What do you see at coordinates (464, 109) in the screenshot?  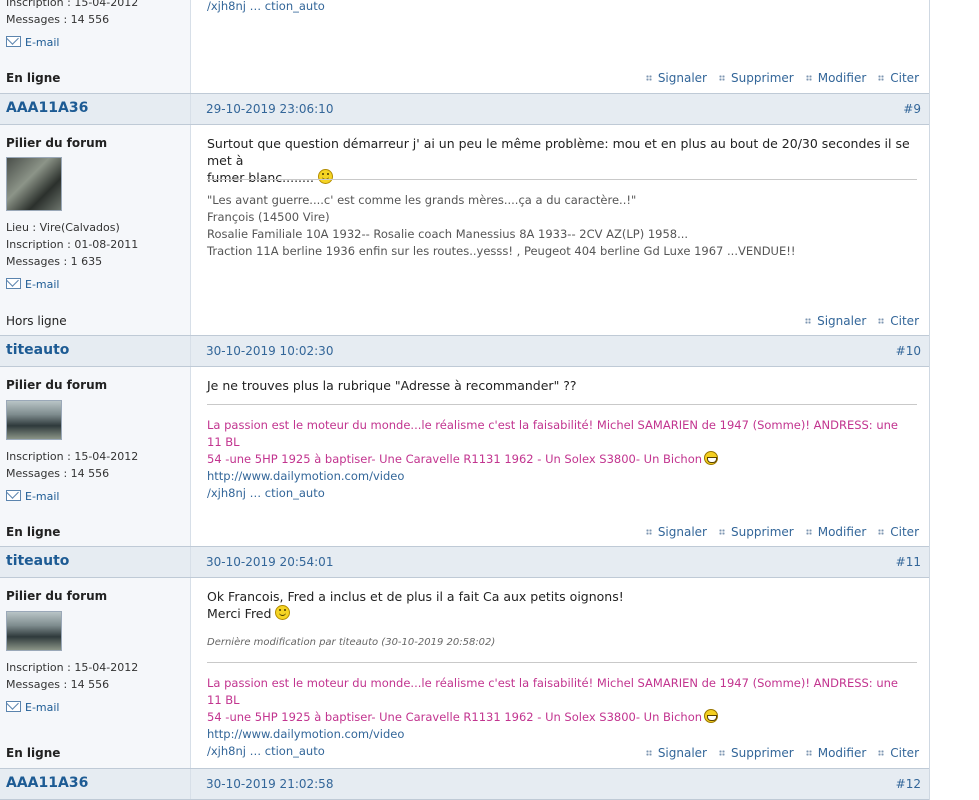 I see `post-header: AAA11A36 29-10-2019 23:06:10 #9` at bounding box center [464, 109].